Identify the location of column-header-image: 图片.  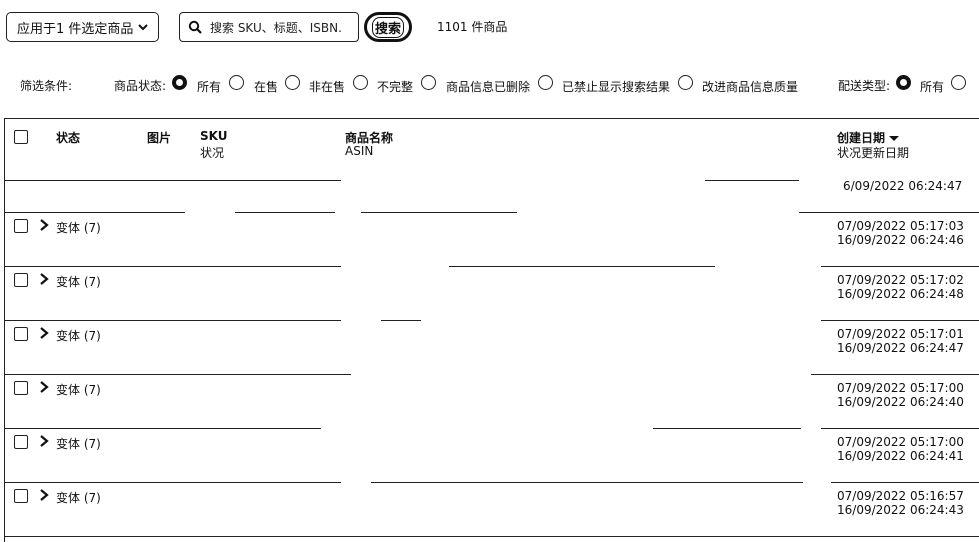
(159, 138).